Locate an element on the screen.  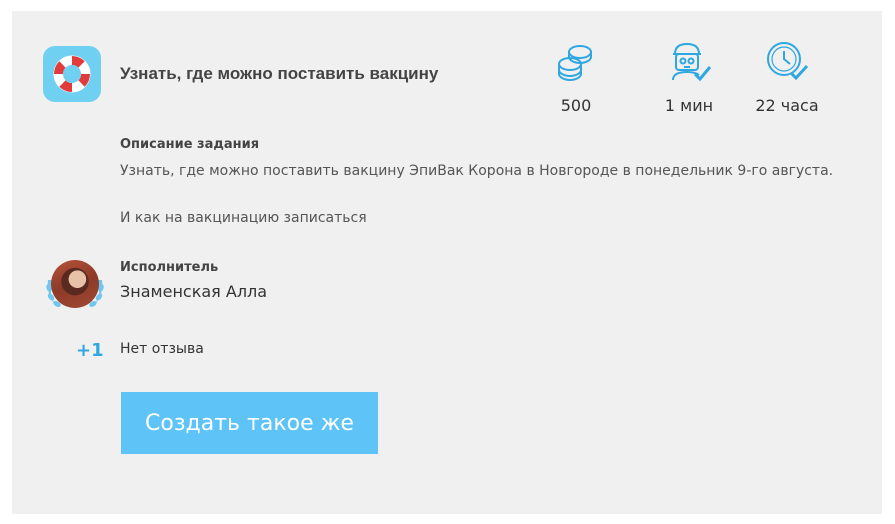
lifebuoy-icon is located at coordinates (72, 74).